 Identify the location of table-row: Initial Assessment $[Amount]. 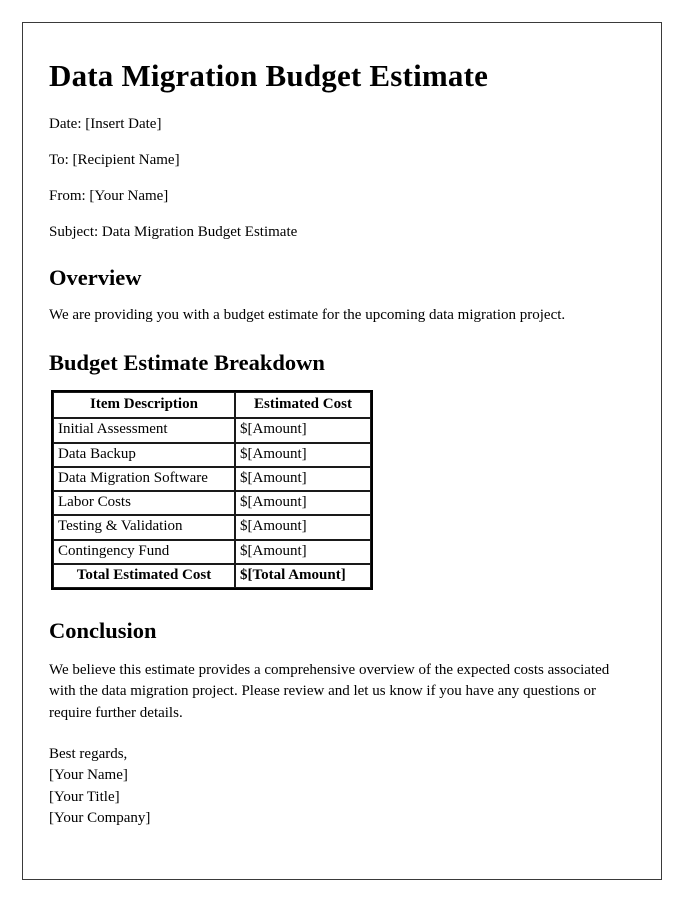
(212, 430).